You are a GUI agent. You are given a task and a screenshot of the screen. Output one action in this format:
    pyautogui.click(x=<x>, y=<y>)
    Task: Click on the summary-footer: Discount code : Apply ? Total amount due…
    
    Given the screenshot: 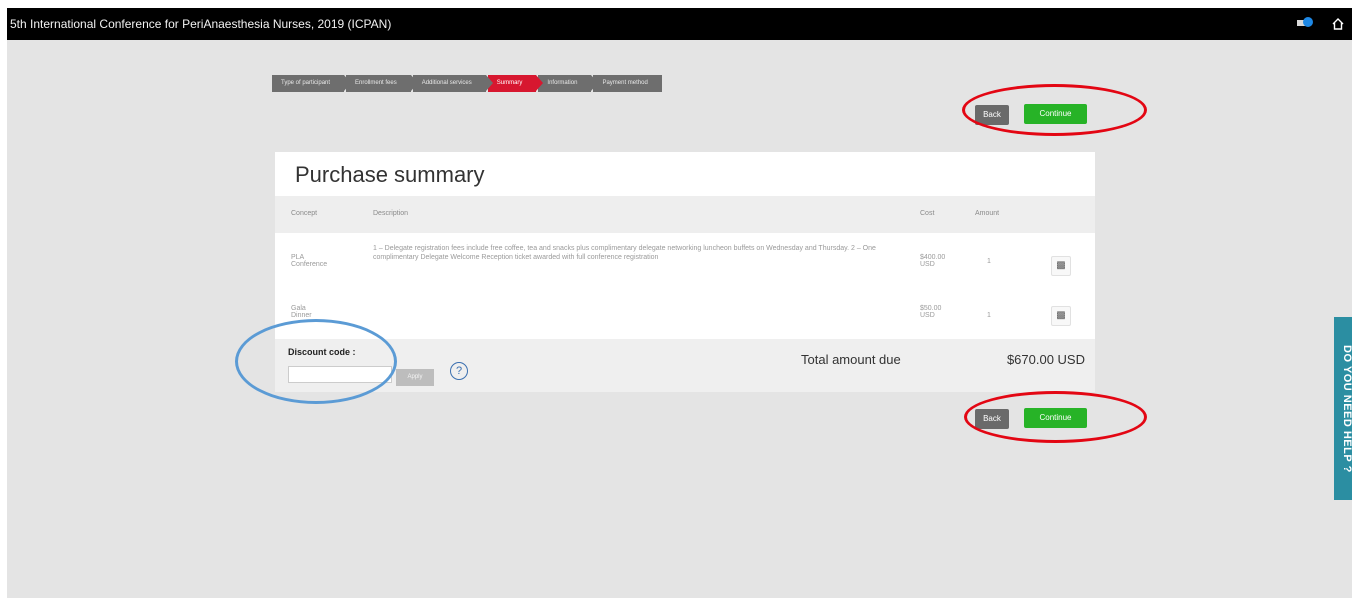 What is the action you would take?
    pyautogui.click(x=685, y=365)
    